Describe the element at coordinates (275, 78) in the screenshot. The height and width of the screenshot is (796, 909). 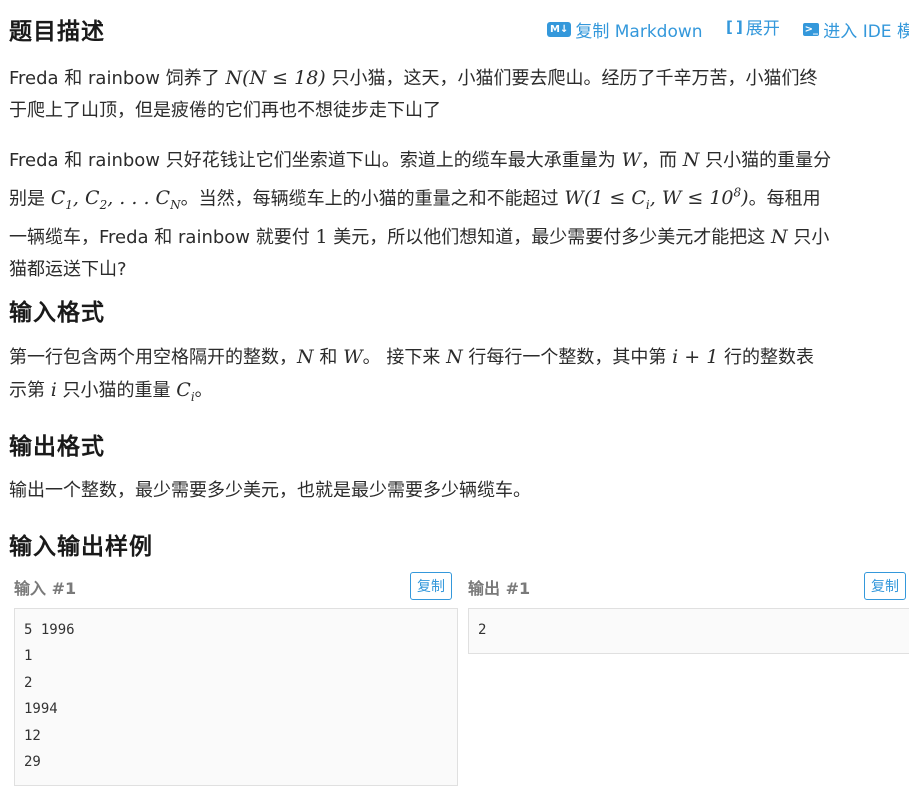
I see `math-n-constraint: N(N ≤ 18)` at that location.